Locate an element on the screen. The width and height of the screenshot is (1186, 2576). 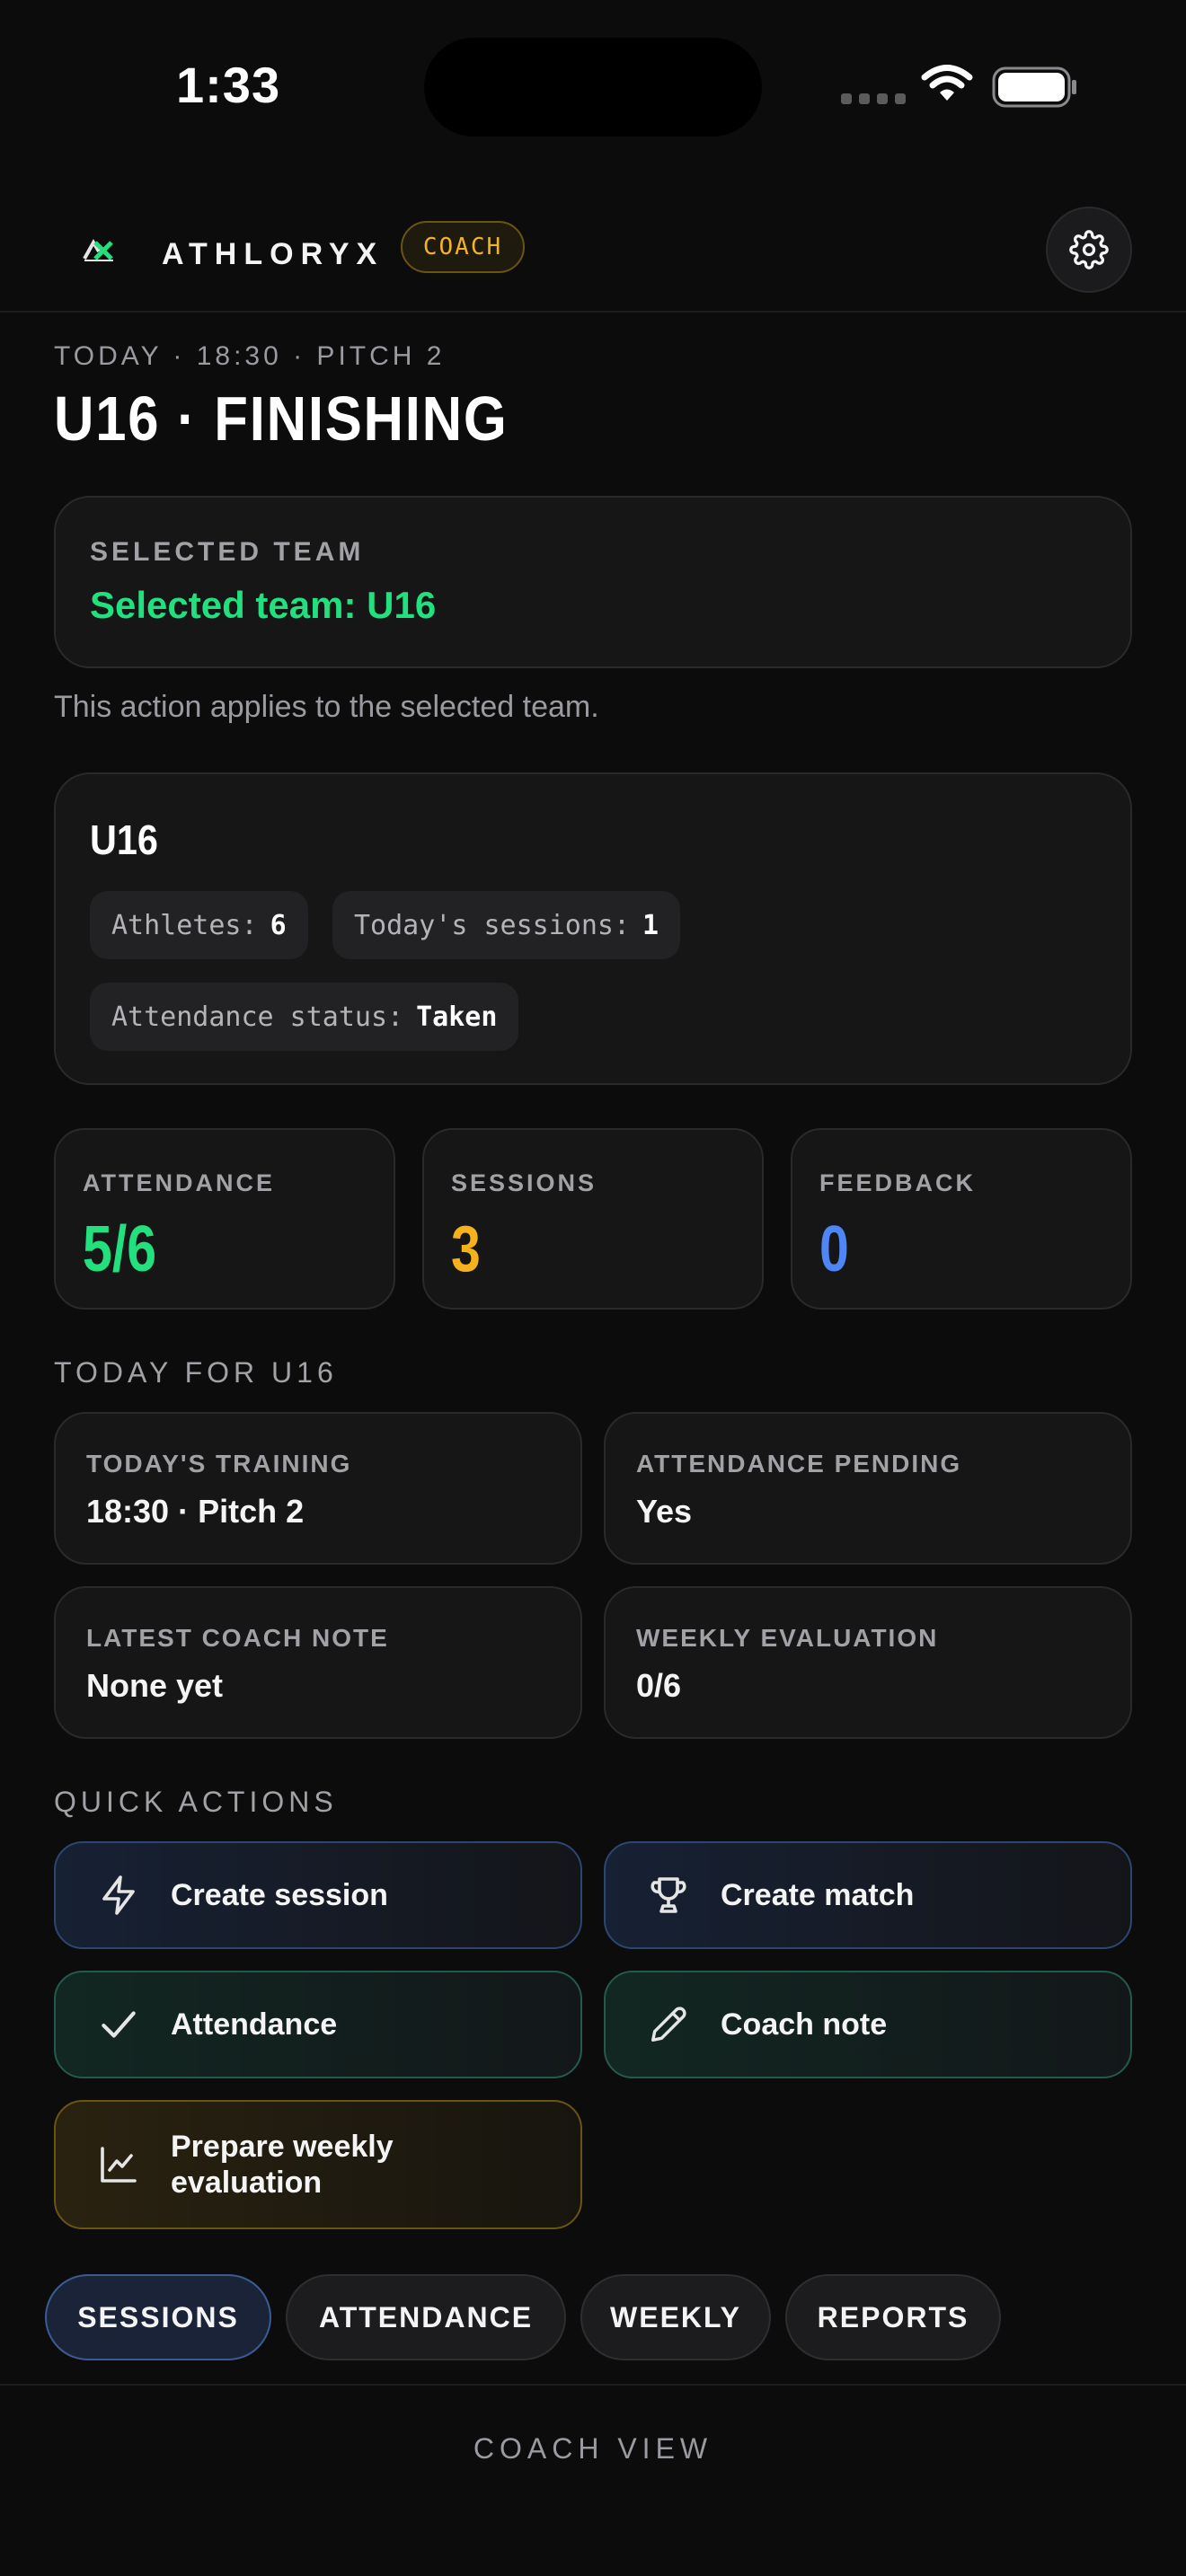
tab-sessions: SESSIONS is located at coordinates (158, 2317).